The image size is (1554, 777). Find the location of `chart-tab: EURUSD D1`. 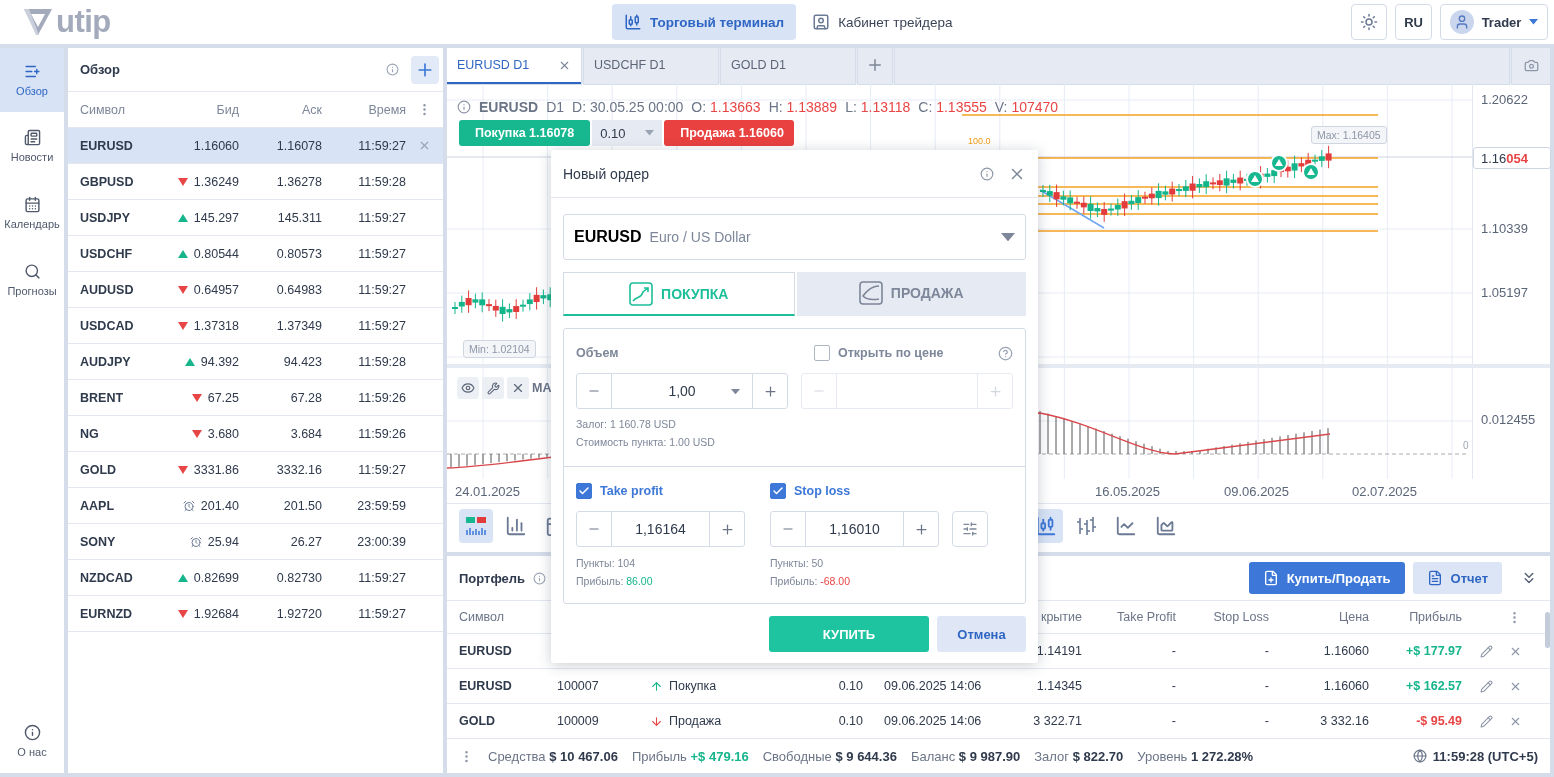

chart-tab: EURUSD D1 is located at coordinates (514, 66).